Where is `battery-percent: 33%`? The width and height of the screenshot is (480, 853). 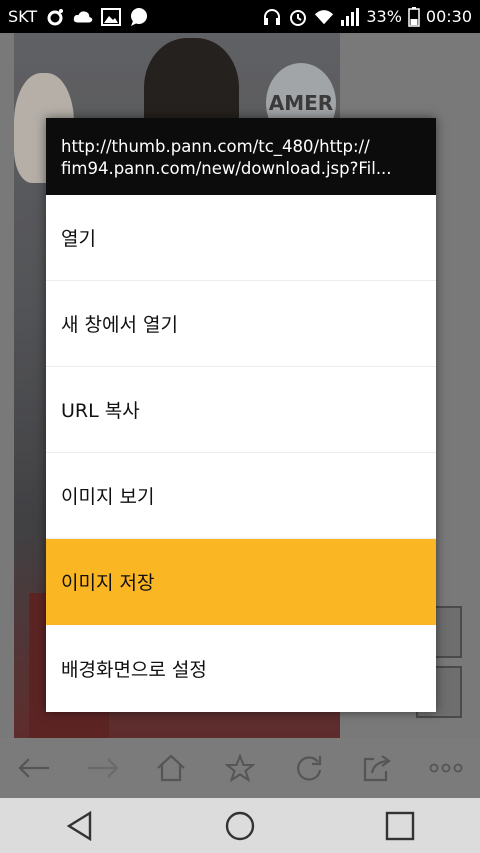
battery-percent: 33% is located at coordinates (384, 16).